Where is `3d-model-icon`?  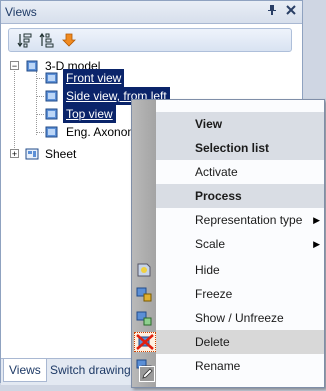 3d-model-icon is located at coordinates (32, 66).